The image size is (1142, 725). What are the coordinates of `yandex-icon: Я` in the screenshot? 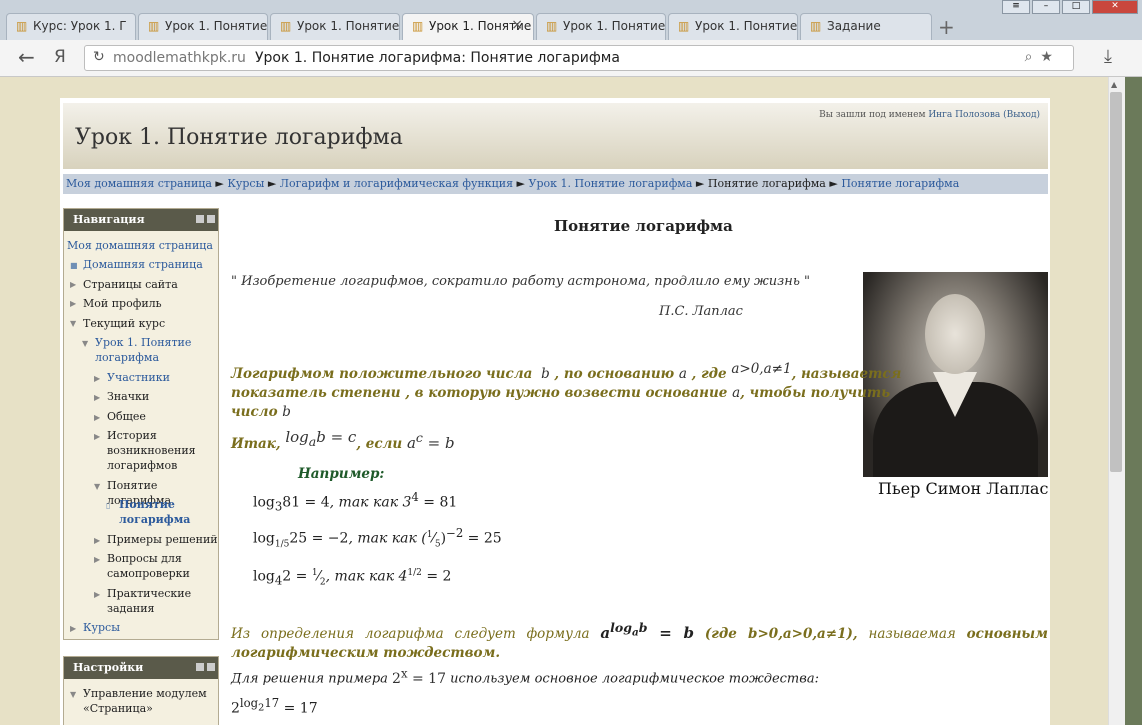 It's located at (60, 57).